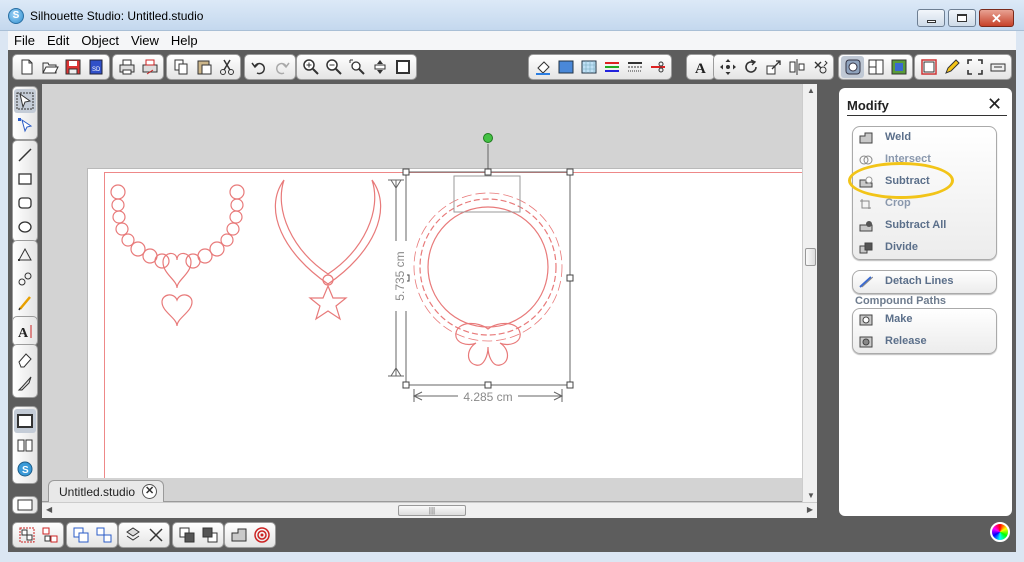 Image resolution: width=1024 pixels, height=562 pixels. I want to click on text-style-group: A, so click(700, 67).